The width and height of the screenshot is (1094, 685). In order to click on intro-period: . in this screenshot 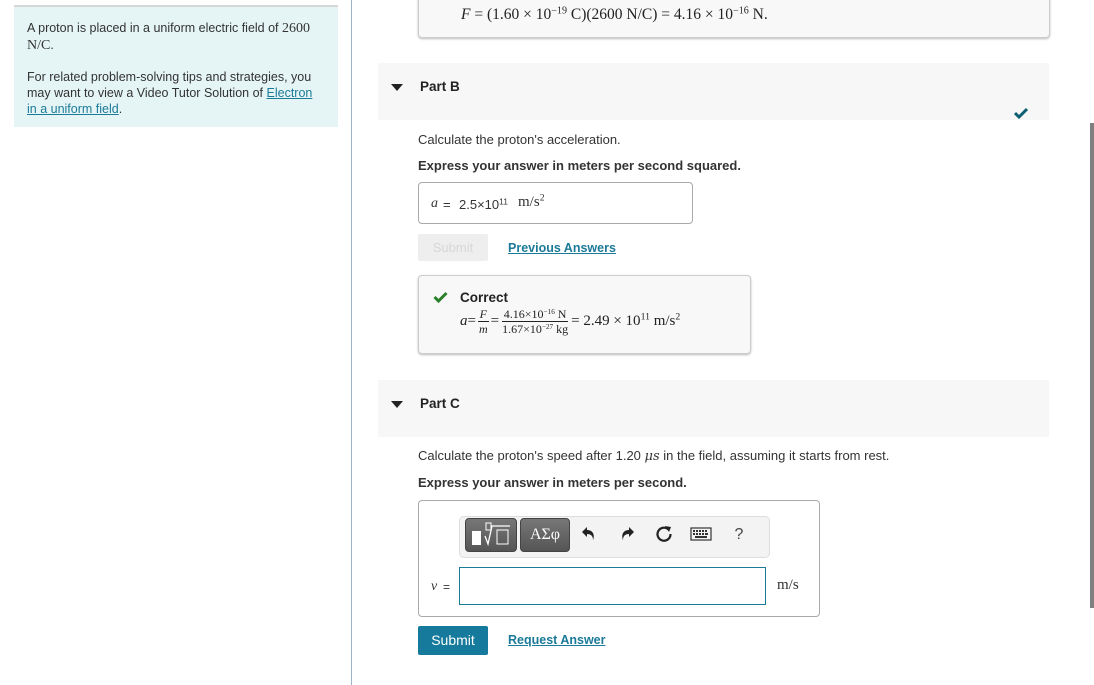, I will do `click(52, 45)`.